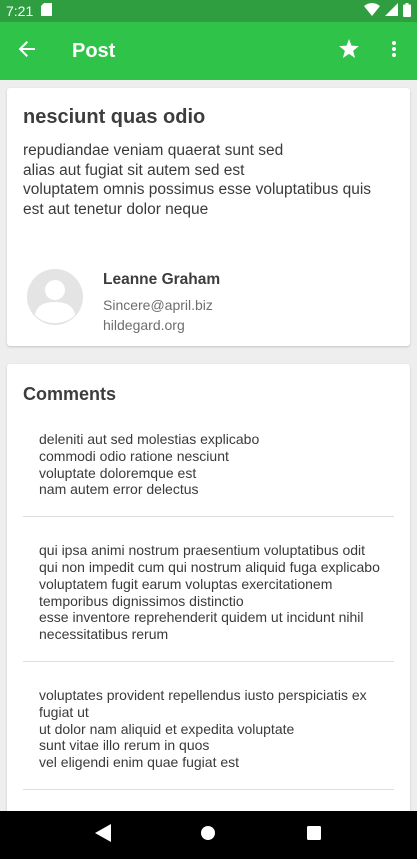  What do you see at coordinates (208, 51) in the screenshot?
I see `app-bar: Post` at bounding box center [208, 51].